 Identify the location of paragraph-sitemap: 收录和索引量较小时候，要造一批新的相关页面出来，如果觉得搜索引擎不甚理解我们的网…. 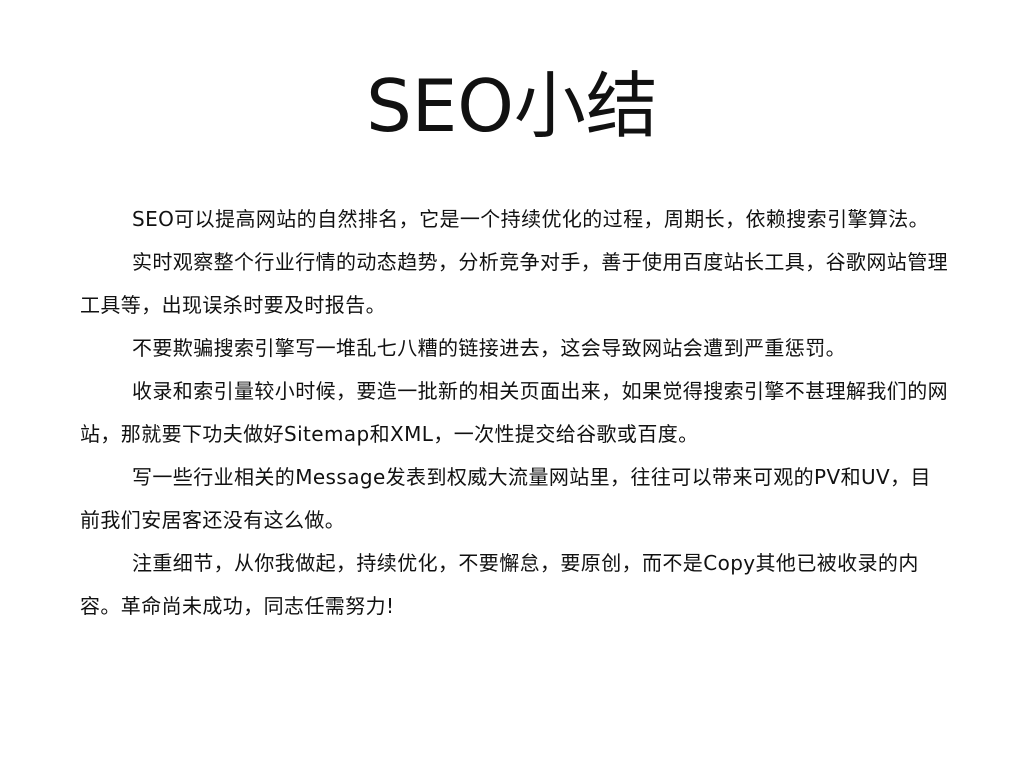
(514, 412).